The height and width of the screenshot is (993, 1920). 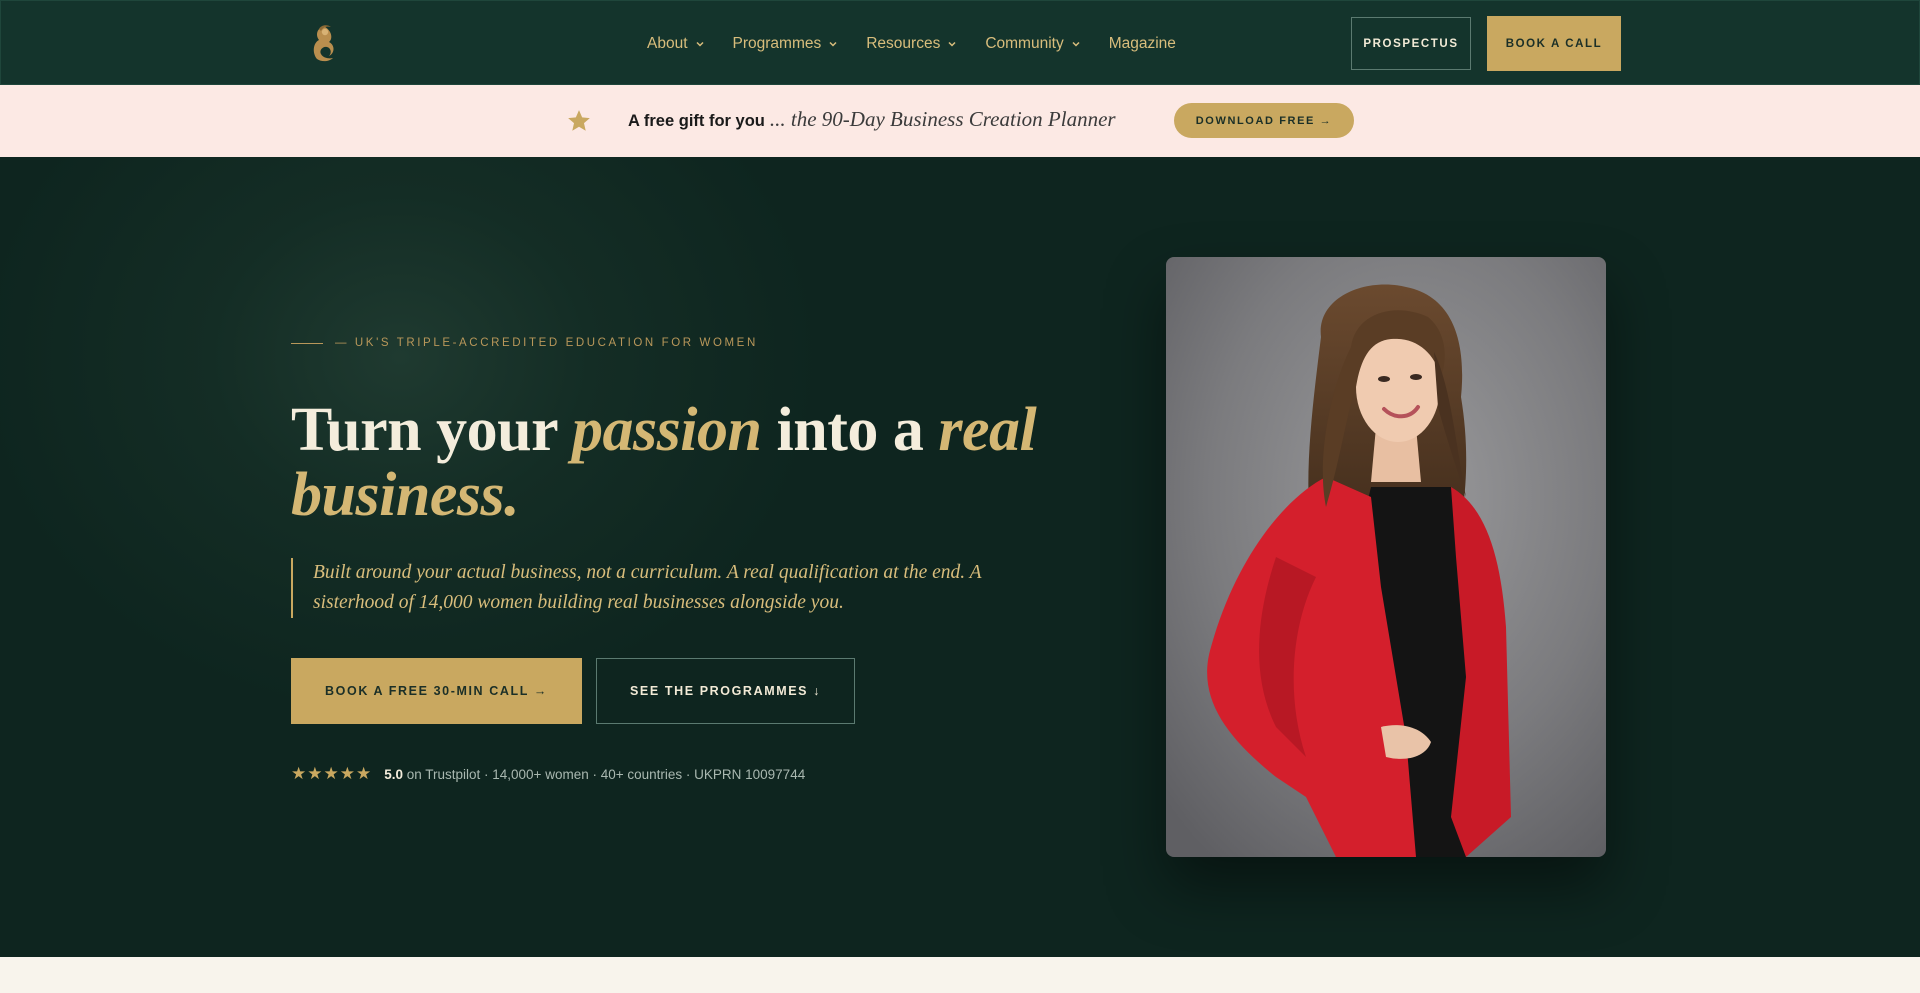 I want to click on nav-about-label: About, so click(x=667, y=43).